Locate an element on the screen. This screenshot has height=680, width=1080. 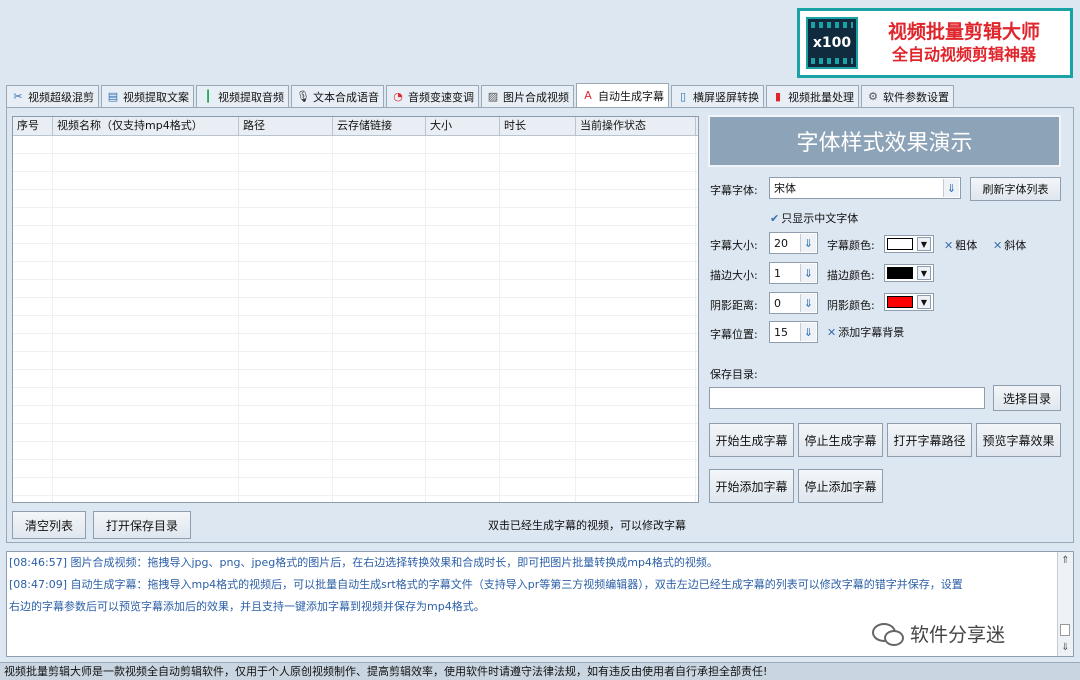
font-select: 宋体 ⇓ is located at coordinates (865, 188).